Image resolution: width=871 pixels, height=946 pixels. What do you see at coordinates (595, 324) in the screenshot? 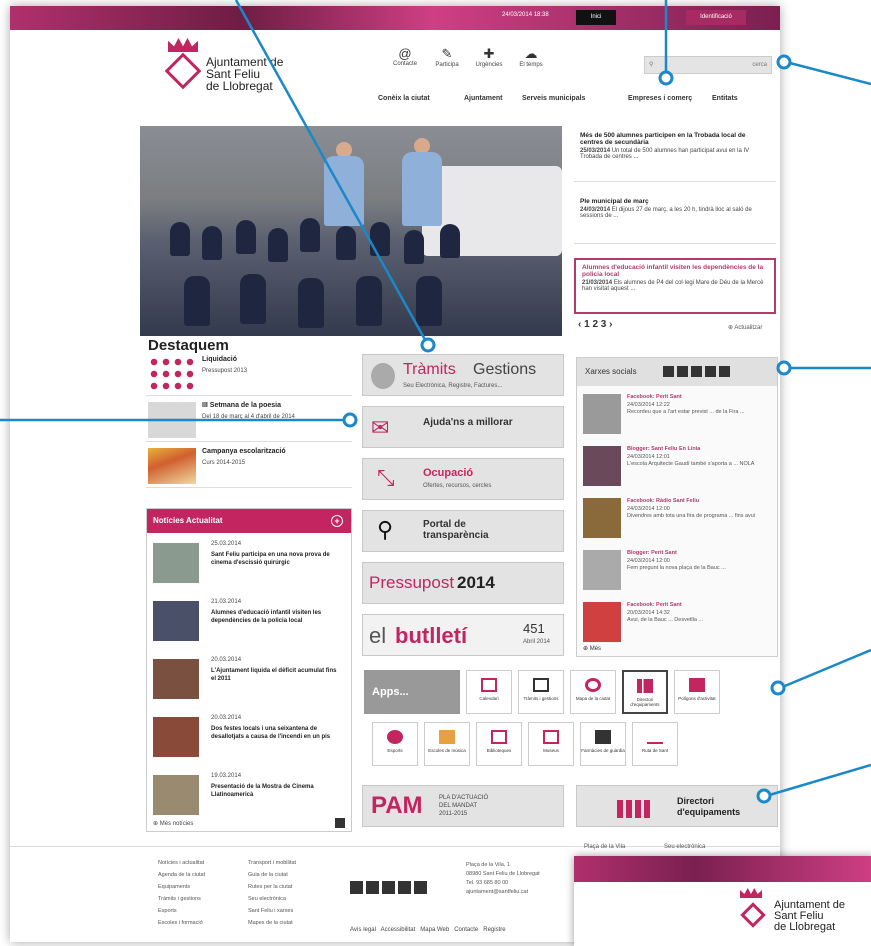
I see `news-pager: ‹ 1 2 3 ›` at bounding box center [595, 324].